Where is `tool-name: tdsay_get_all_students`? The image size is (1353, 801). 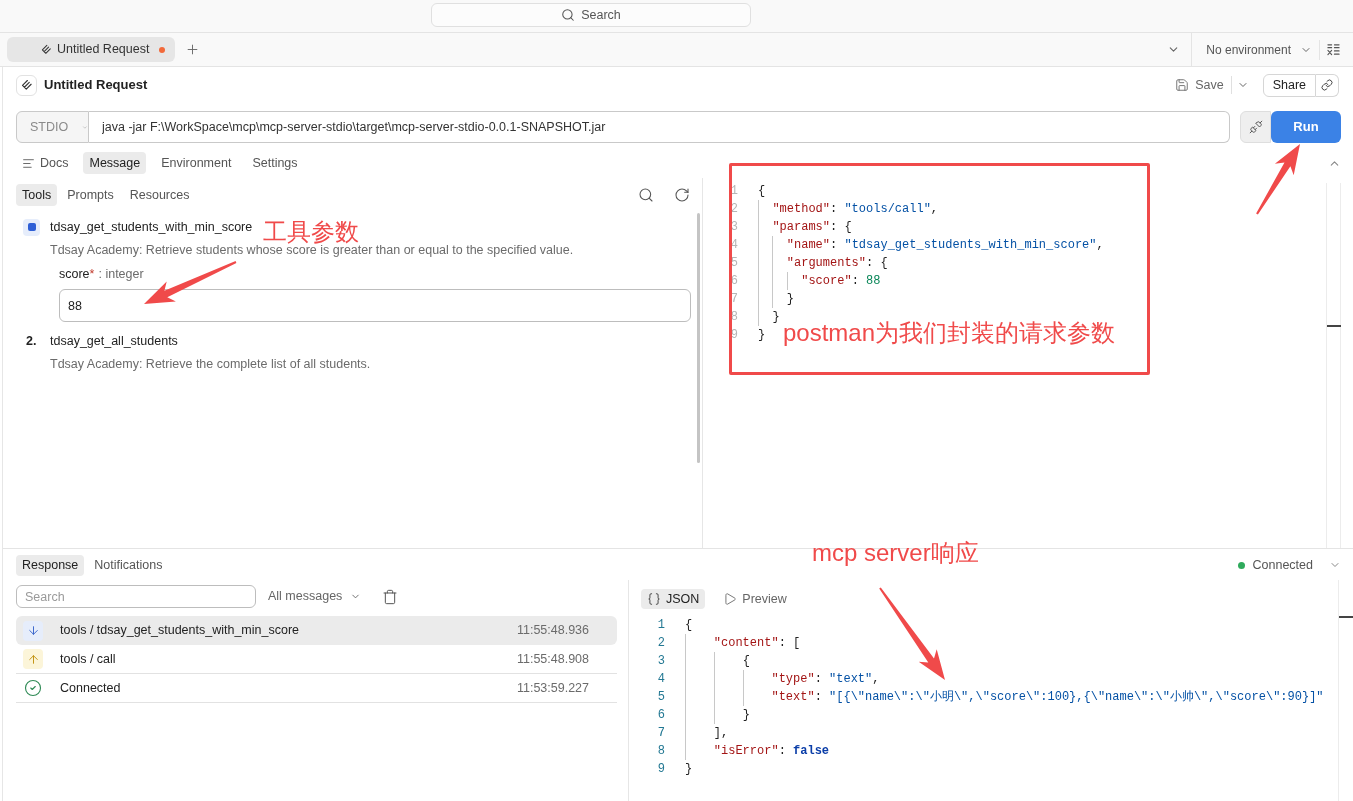
tool-name: tdsay_get_all_students is located at coordinates (114, 341).